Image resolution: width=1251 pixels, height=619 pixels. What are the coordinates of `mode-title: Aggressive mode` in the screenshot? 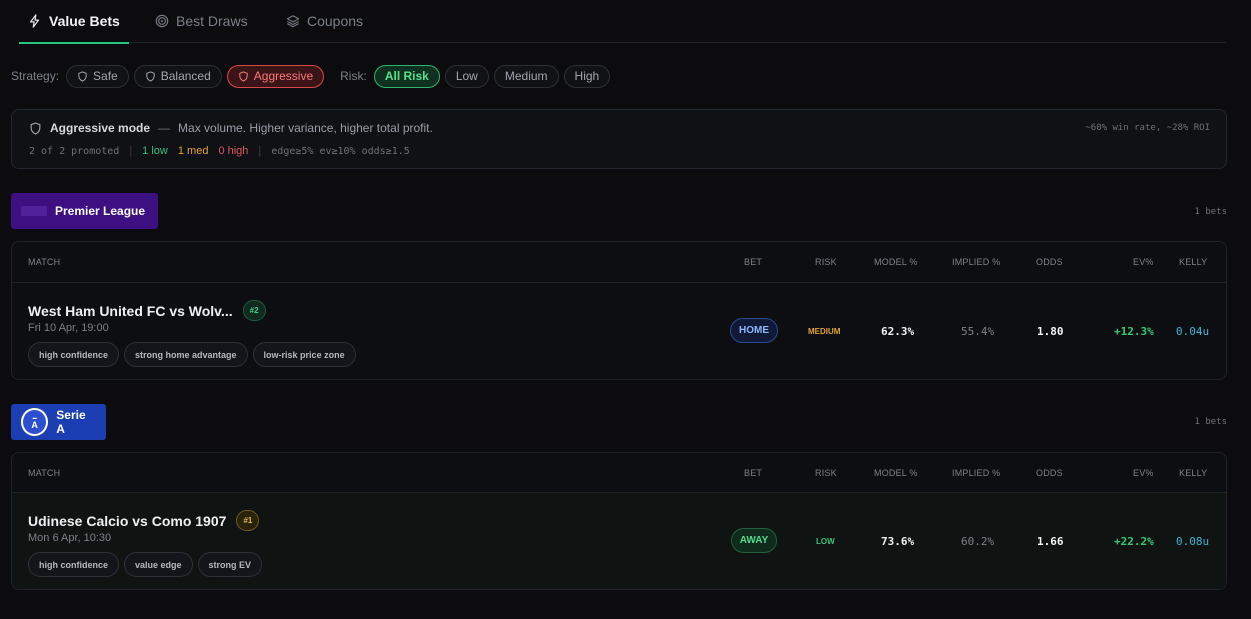 It's located at (100, 128).